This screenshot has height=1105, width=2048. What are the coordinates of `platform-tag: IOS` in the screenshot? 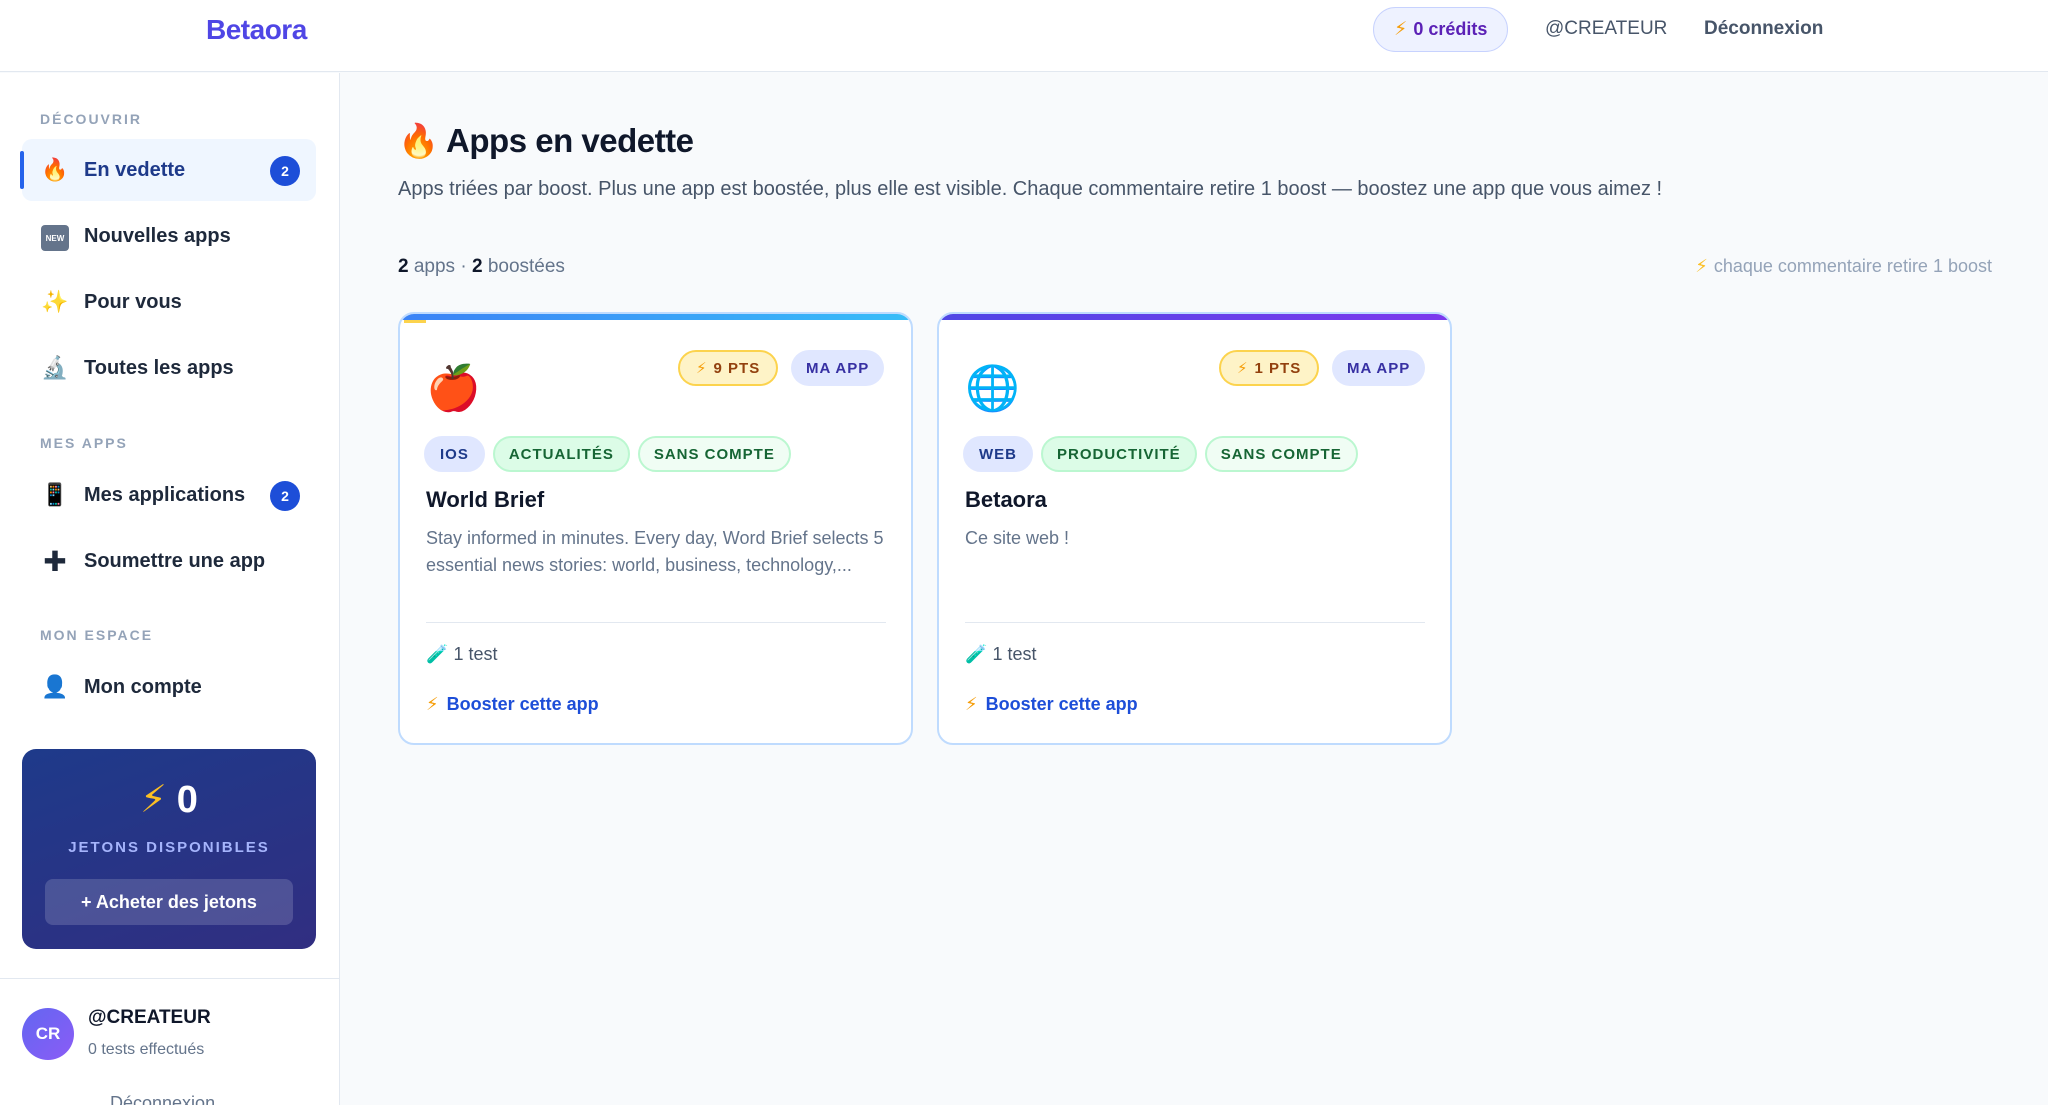 It's located at (454, 454).